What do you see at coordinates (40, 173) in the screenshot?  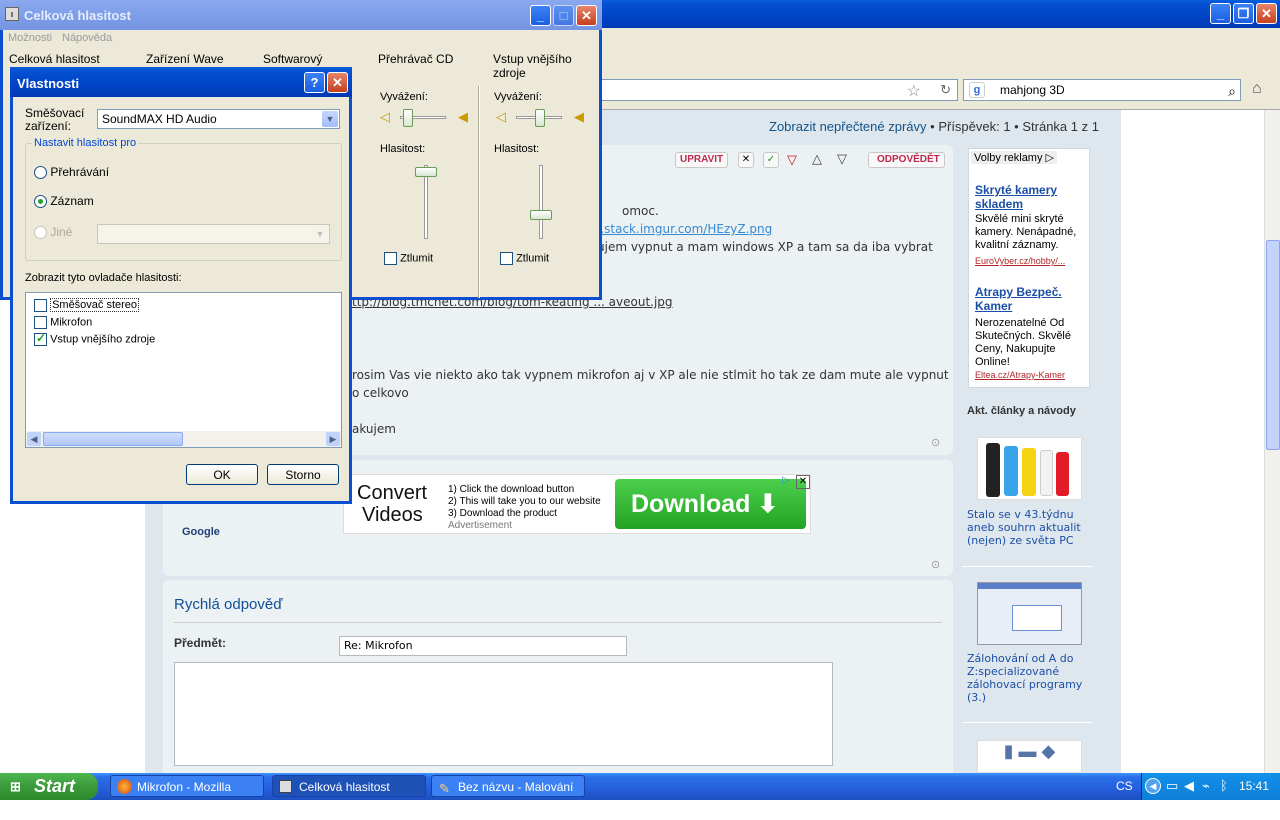 I see `radio-playback-circle` at bounding box center [40, 173].